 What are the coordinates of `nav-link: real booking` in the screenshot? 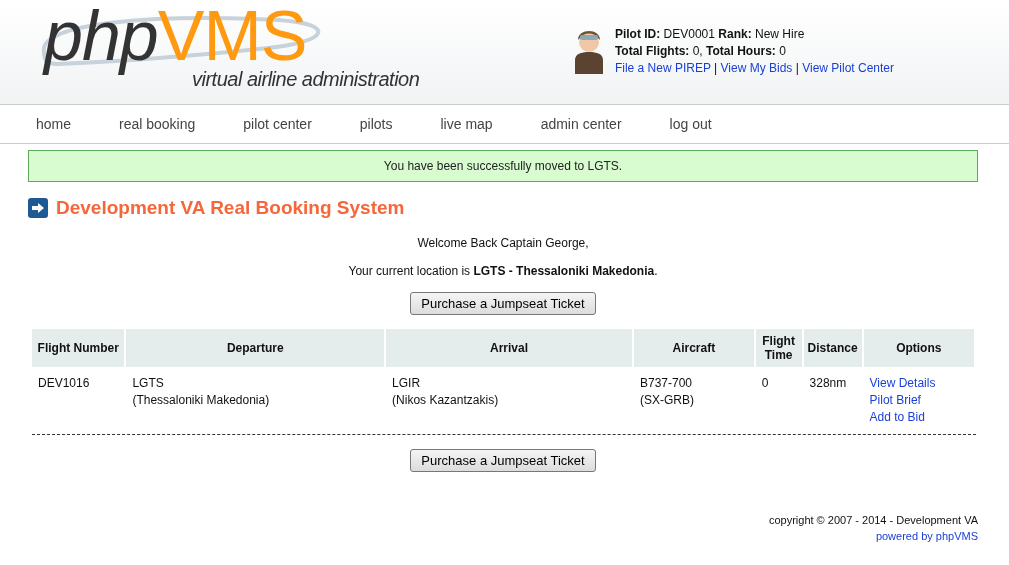 It's located at (157, 124).